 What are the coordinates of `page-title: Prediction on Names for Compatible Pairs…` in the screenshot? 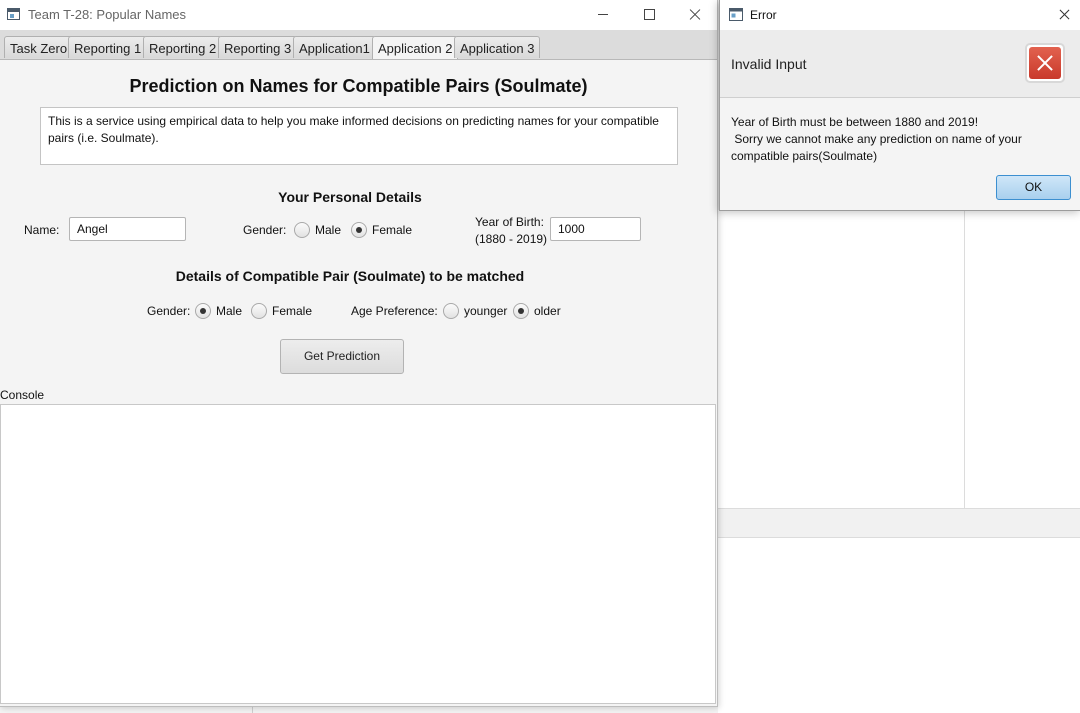 It's located at (358, 86).